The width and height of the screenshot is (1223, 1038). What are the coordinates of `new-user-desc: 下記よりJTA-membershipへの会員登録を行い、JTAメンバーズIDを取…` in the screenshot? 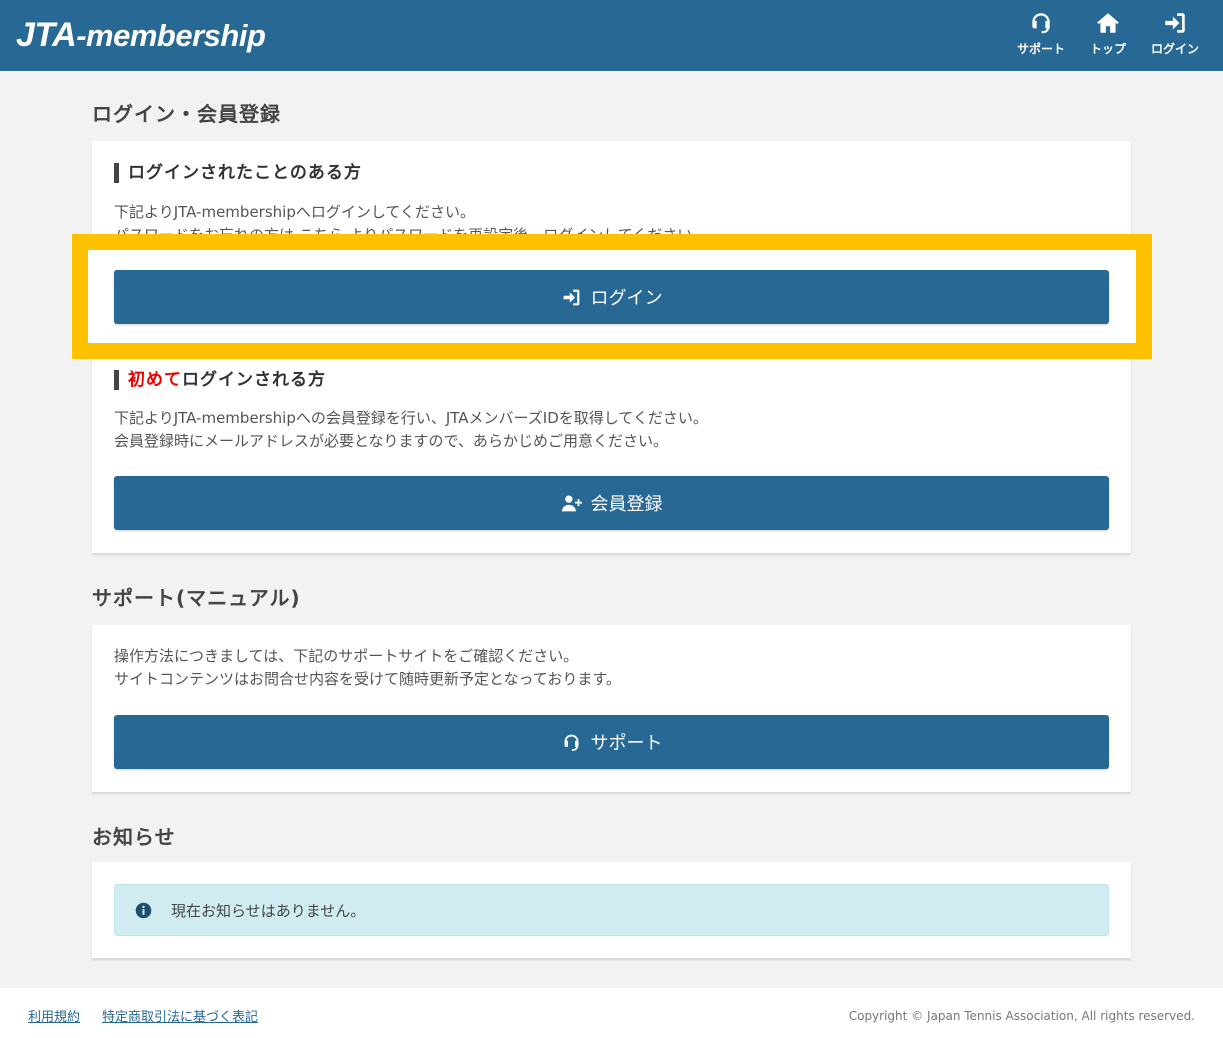 It's located at (411, 429).